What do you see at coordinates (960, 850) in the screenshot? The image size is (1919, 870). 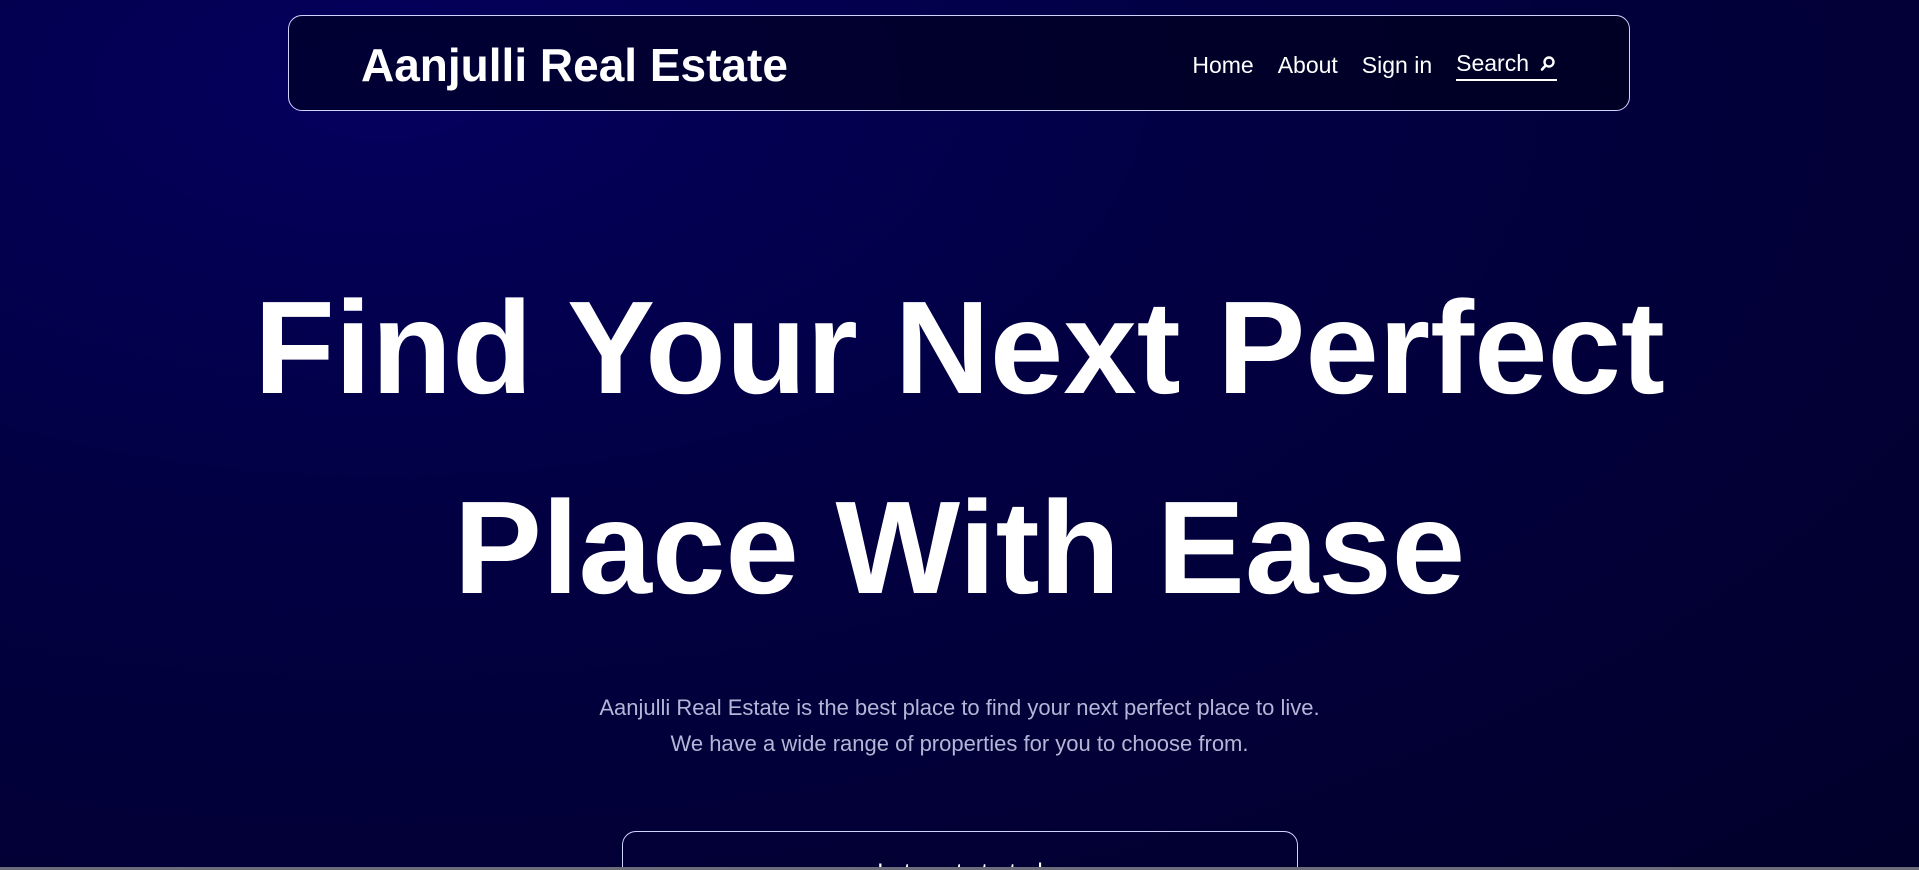 I see `get-started-button: Lets get started` at bounding box center [960, 850].